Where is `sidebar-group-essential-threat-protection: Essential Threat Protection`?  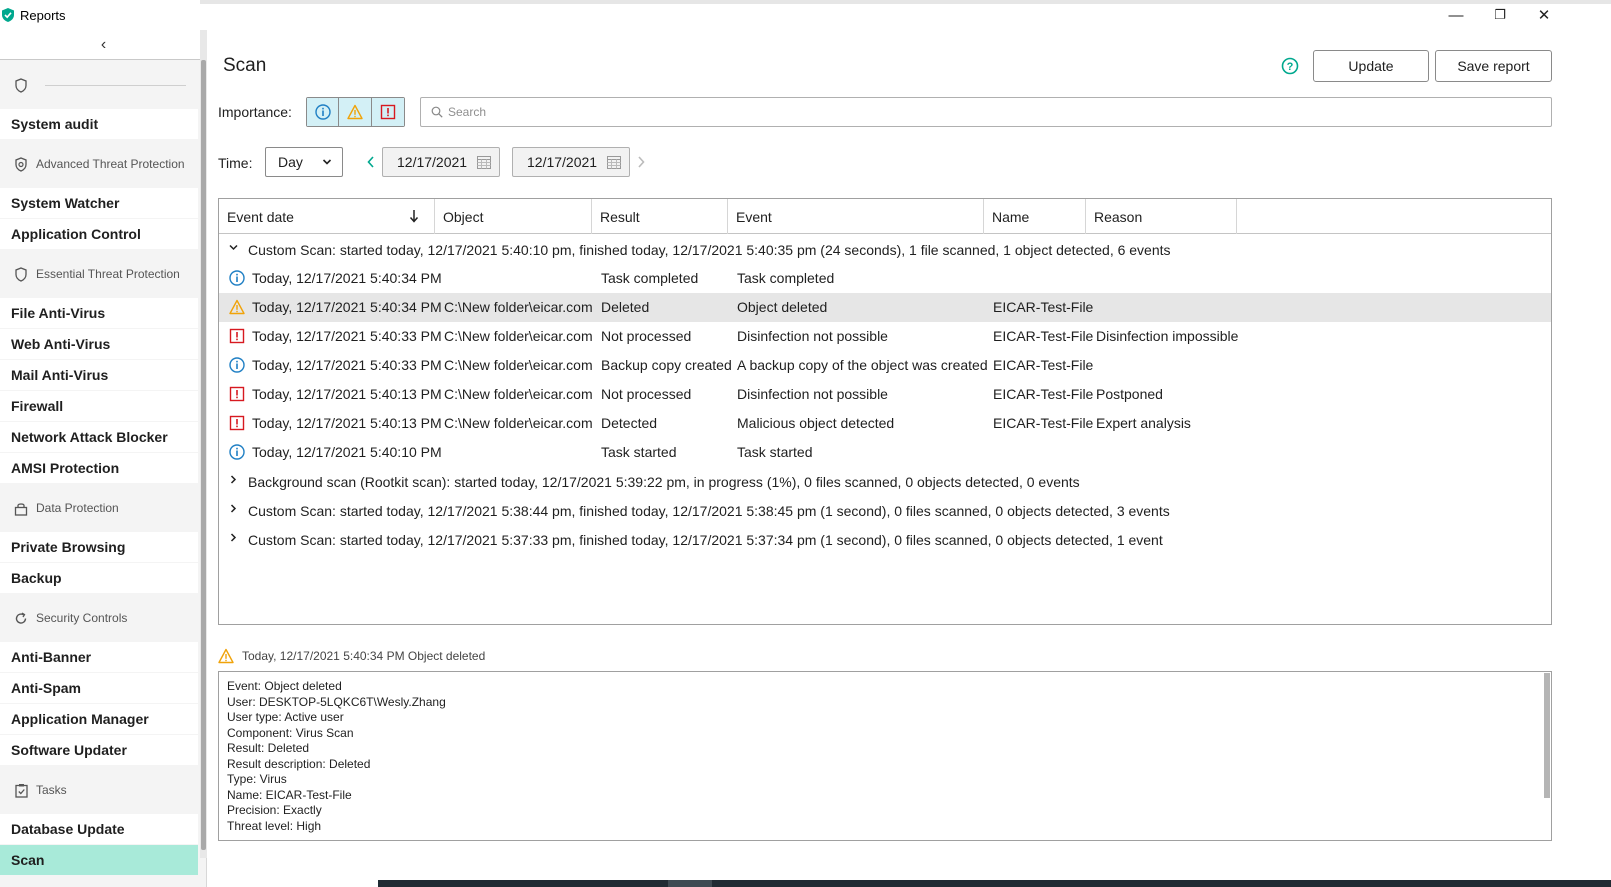
sidebar-group-essential-threat-protection: Essential Threat Protection is located at coordinates (99, 274).